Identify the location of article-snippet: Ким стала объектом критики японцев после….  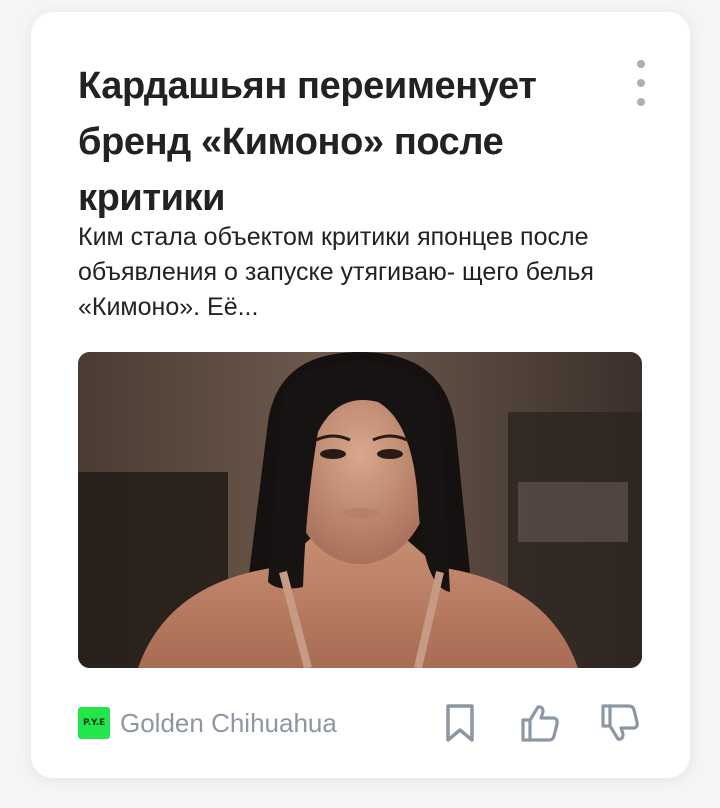
(352, 272).